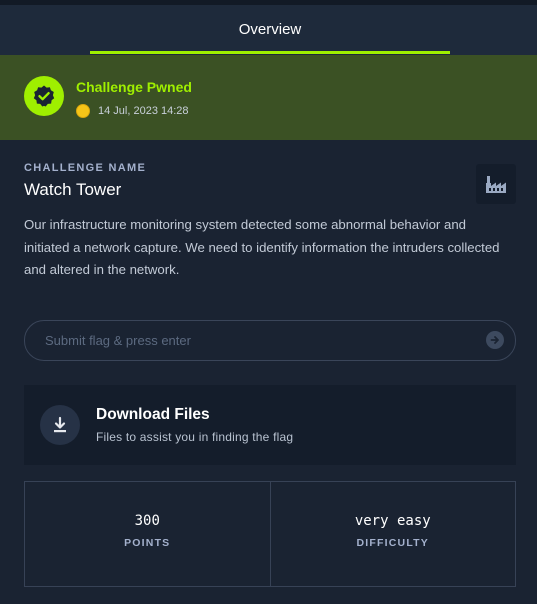  I want to click on difficulty-stat: very easy DIFFICULTY, so click(392, 534).